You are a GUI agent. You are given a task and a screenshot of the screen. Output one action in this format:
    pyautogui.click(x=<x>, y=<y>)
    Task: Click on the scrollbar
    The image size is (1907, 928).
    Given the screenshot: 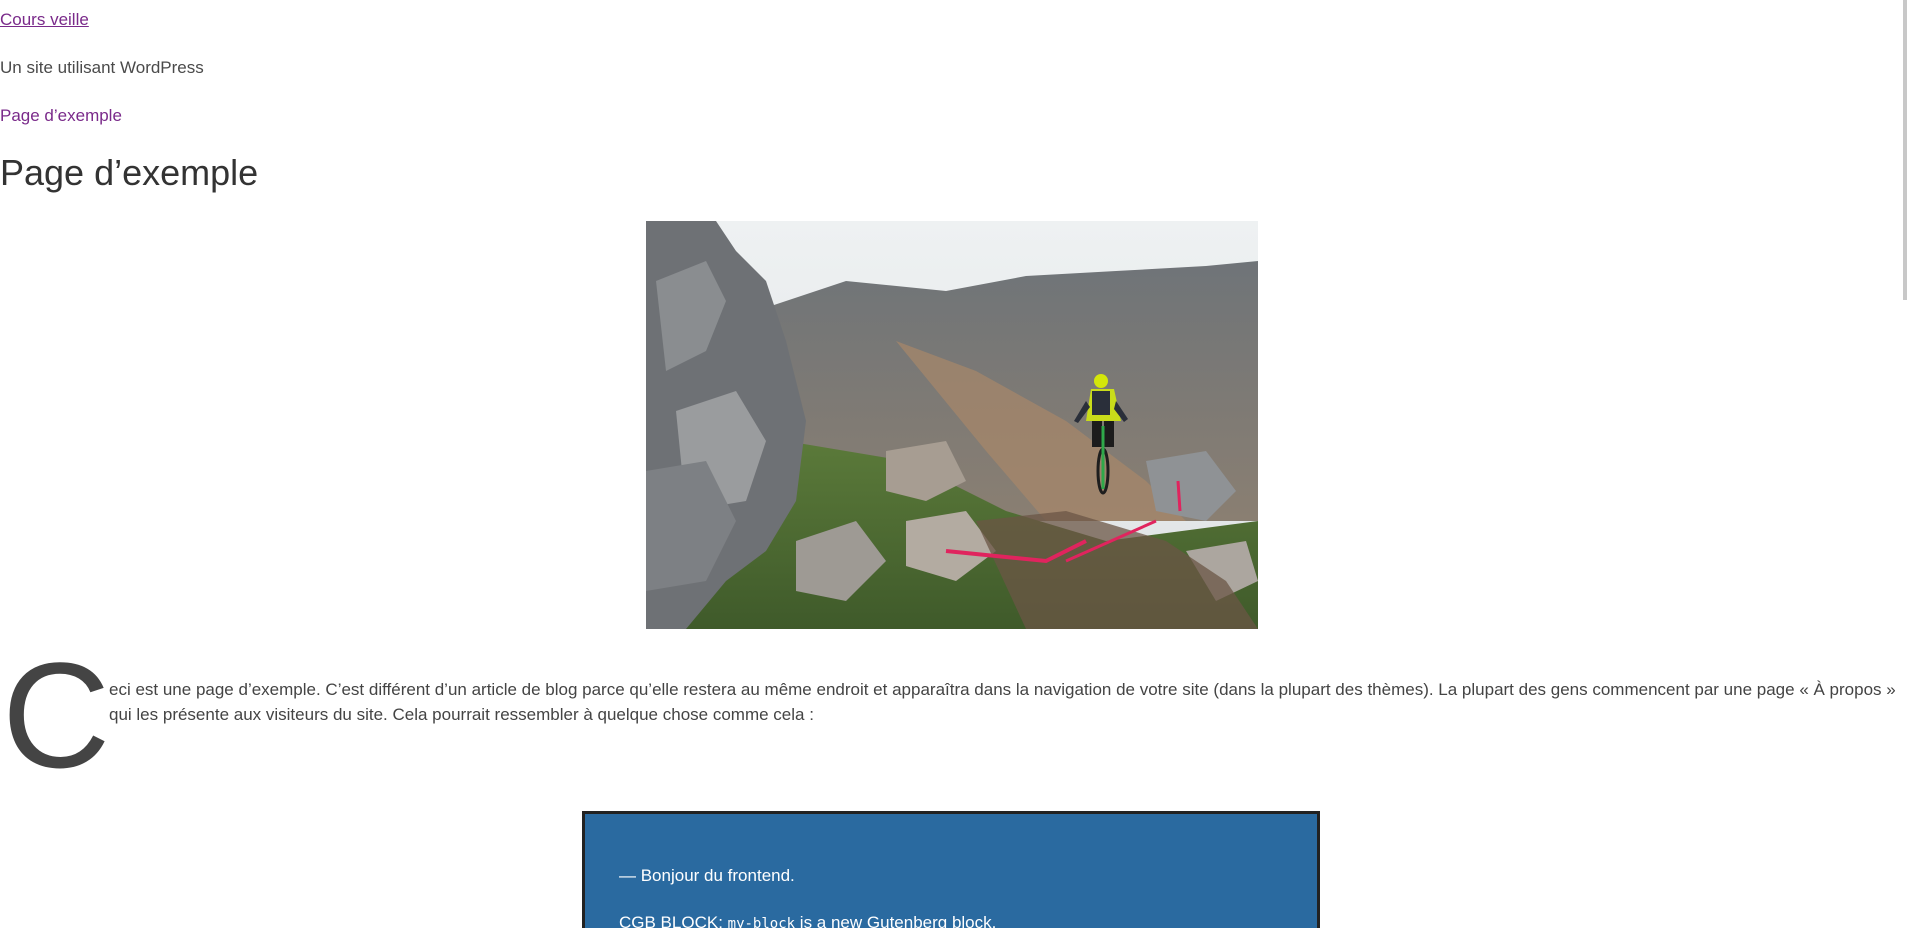 What is the action you would take?
    pyautogui.click(x=1905, y=150)
    